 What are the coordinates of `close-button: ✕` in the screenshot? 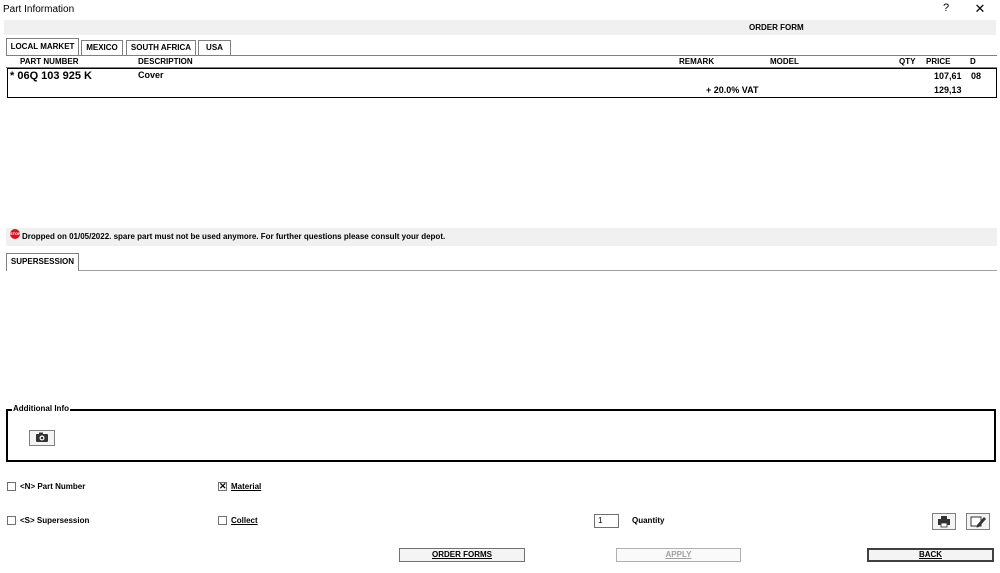 It's located at (980, 10).